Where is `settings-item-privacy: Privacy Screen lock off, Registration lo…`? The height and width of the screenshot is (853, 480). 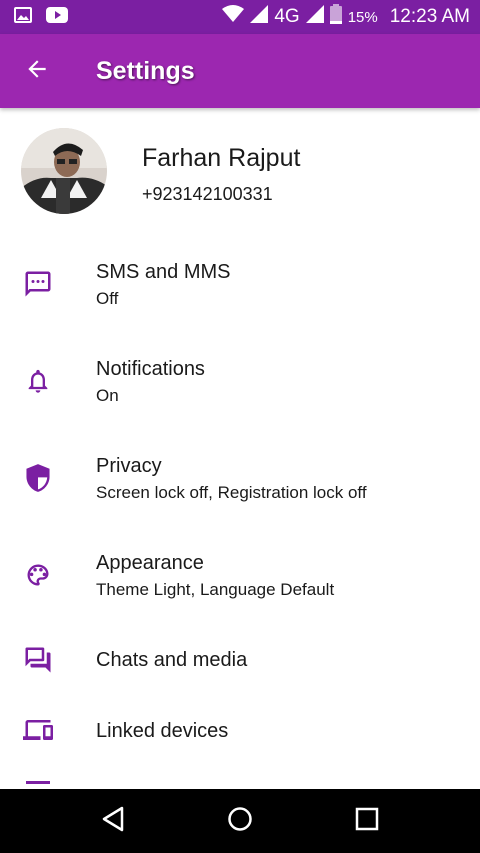 settings-item-privacy: Privacy Screen lock off, Registration lo… is located at coordinates (240, 478).